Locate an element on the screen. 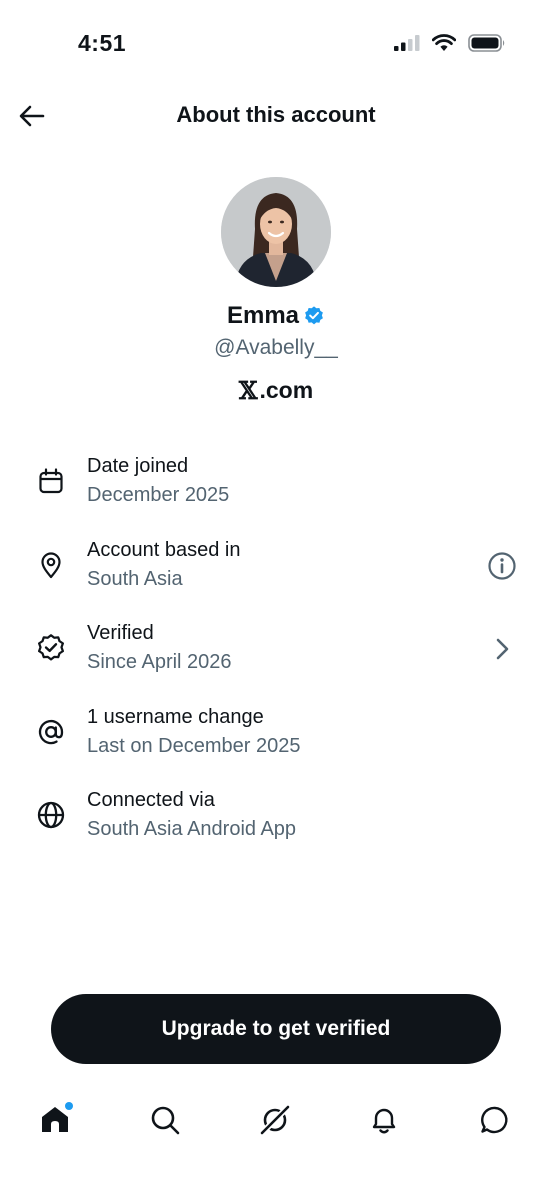 Image resolution: width=552 pixels, height=1200 pixels. info-icon is located at coordinates (502, 566).